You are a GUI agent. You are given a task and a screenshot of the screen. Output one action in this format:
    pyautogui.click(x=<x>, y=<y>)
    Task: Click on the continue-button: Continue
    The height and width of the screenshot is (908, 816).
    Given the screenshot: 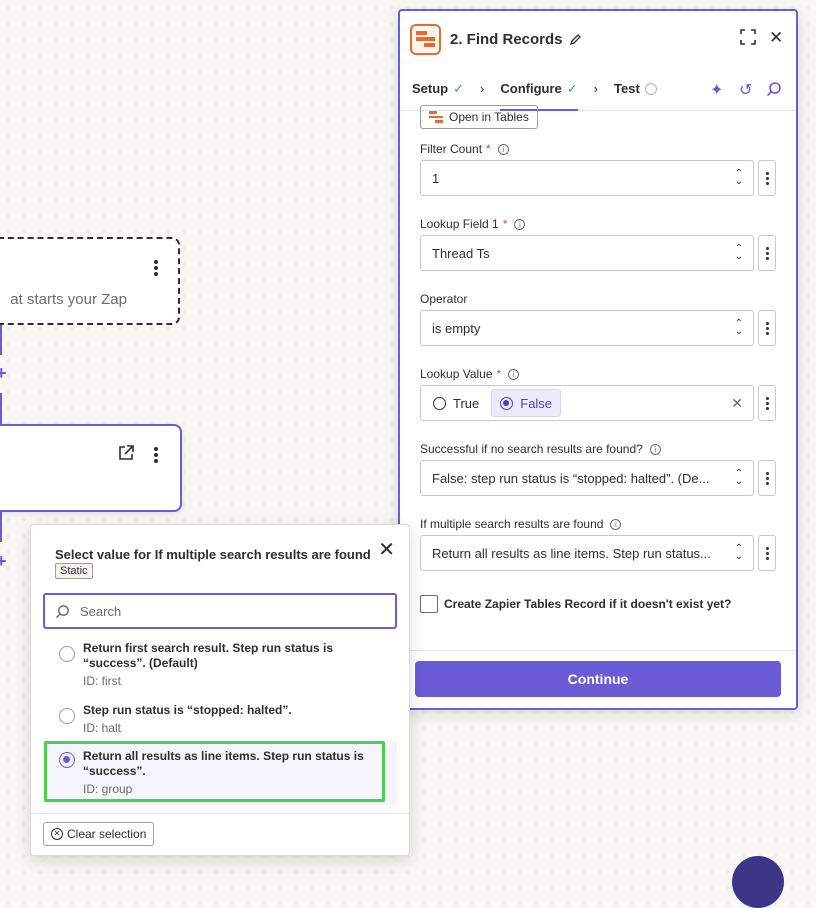 What is the action you would take?
    pyautogui.click(x=598, y=679)
    